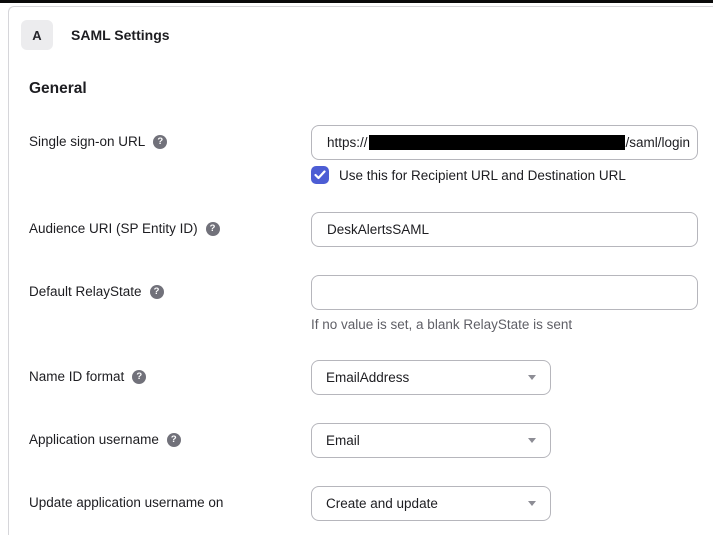 This screenshot has height=535, width=713. What do you see at coordinates (94, 439) in the screenshot?
I see `application-username-label: Application username` at bounding box center [94, 439].